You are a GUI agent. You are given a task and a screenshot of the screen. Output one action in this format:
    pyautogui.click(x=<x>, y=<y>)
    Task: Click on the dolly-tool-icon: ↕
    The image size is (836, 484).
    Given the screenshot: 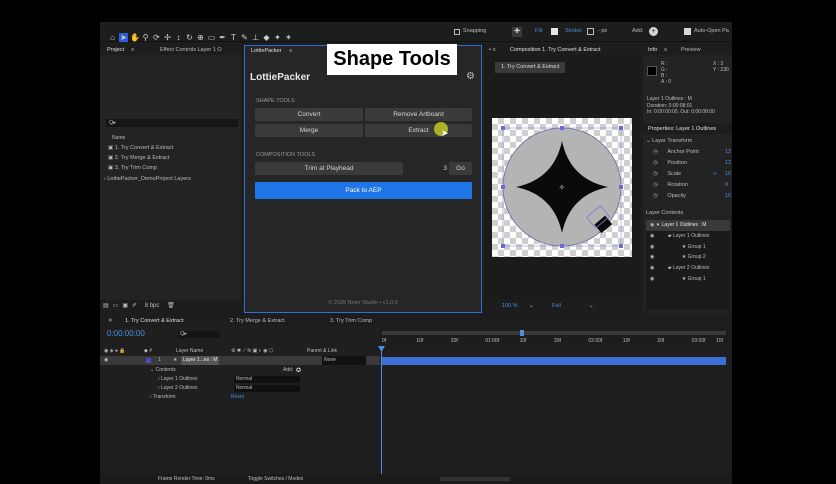 What is the action you would take?
    pyautogui.click(x=178, y=37)
    